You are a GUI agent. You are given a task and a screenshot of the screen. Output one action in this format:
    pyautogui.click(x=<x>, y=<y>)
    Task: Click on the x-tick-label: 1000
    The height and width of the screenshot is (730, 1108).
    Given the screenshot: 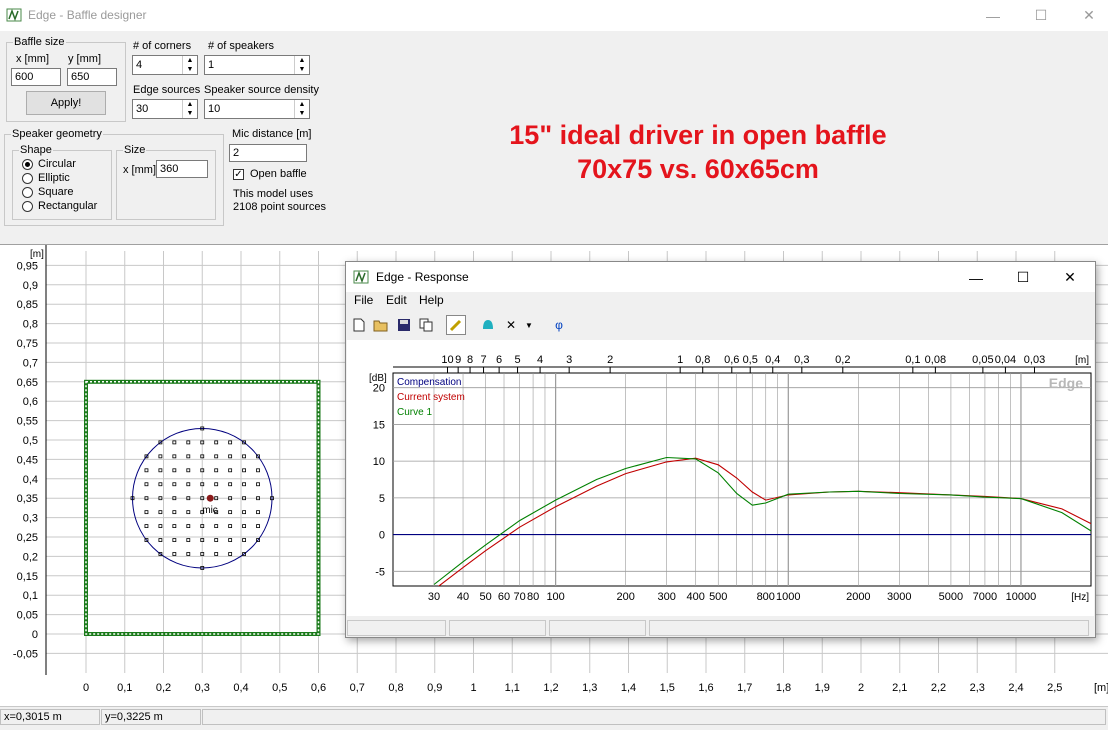 What is the action you would take?
    pyautogui.click(x=788, y=597)
    